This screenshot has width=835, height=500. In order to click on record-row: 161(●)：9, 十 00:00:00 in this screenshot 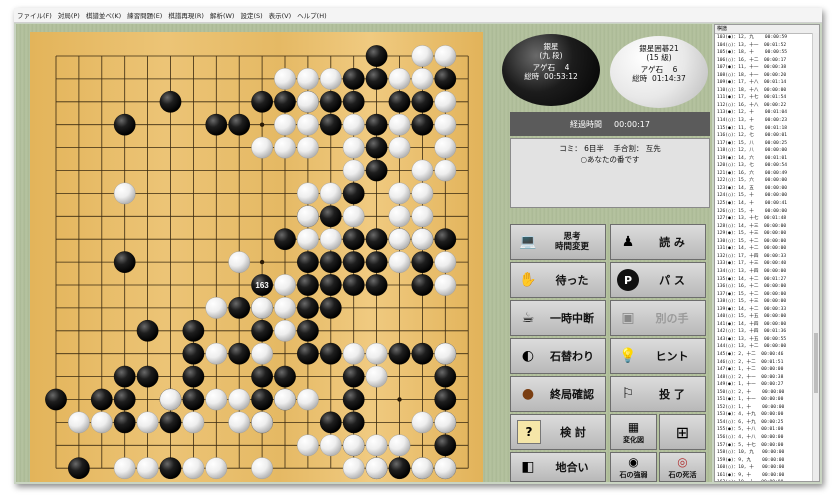, I will do `click(767, 476)`.